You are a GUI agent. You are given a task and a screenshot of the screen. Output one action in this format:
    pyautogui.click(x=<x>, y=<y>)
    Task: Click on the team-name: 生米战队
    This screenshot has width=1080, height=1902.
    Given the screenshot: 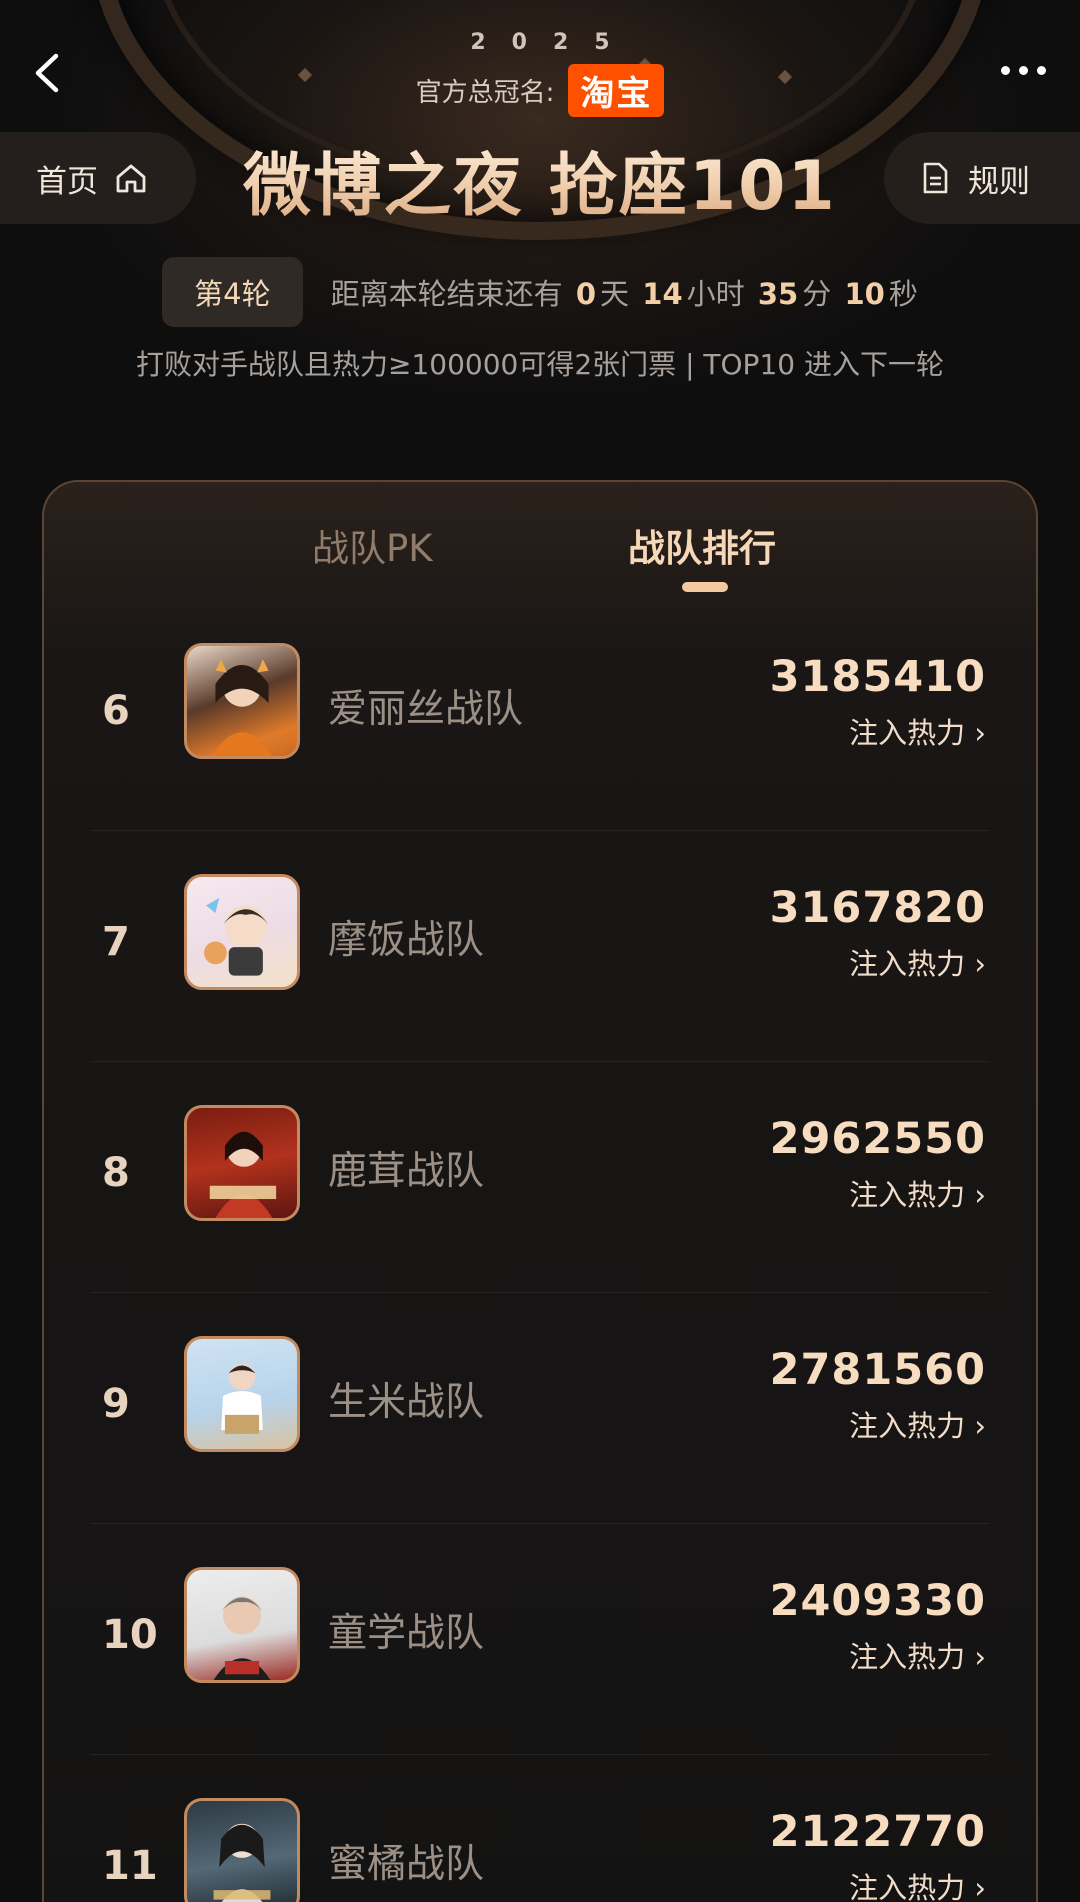 What is the action you would take?
    pyautogui.click(x=406, y=1402)
    